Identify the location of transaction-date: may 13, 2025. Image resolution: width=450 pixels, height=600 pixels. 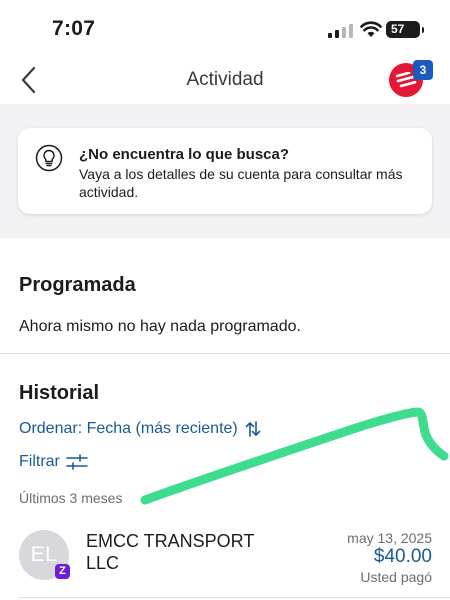
(389, 538).